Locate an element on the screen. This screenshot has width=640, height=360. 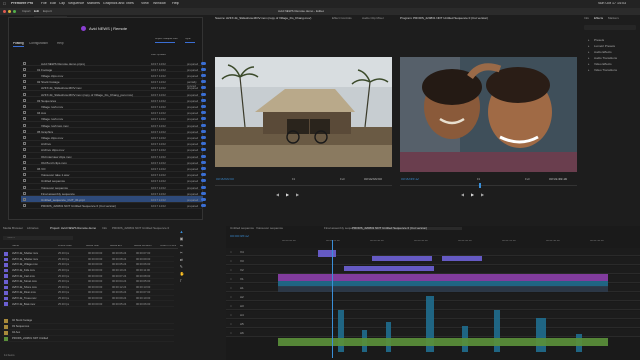
menu-help: Help is located at coordinates (175, 4).